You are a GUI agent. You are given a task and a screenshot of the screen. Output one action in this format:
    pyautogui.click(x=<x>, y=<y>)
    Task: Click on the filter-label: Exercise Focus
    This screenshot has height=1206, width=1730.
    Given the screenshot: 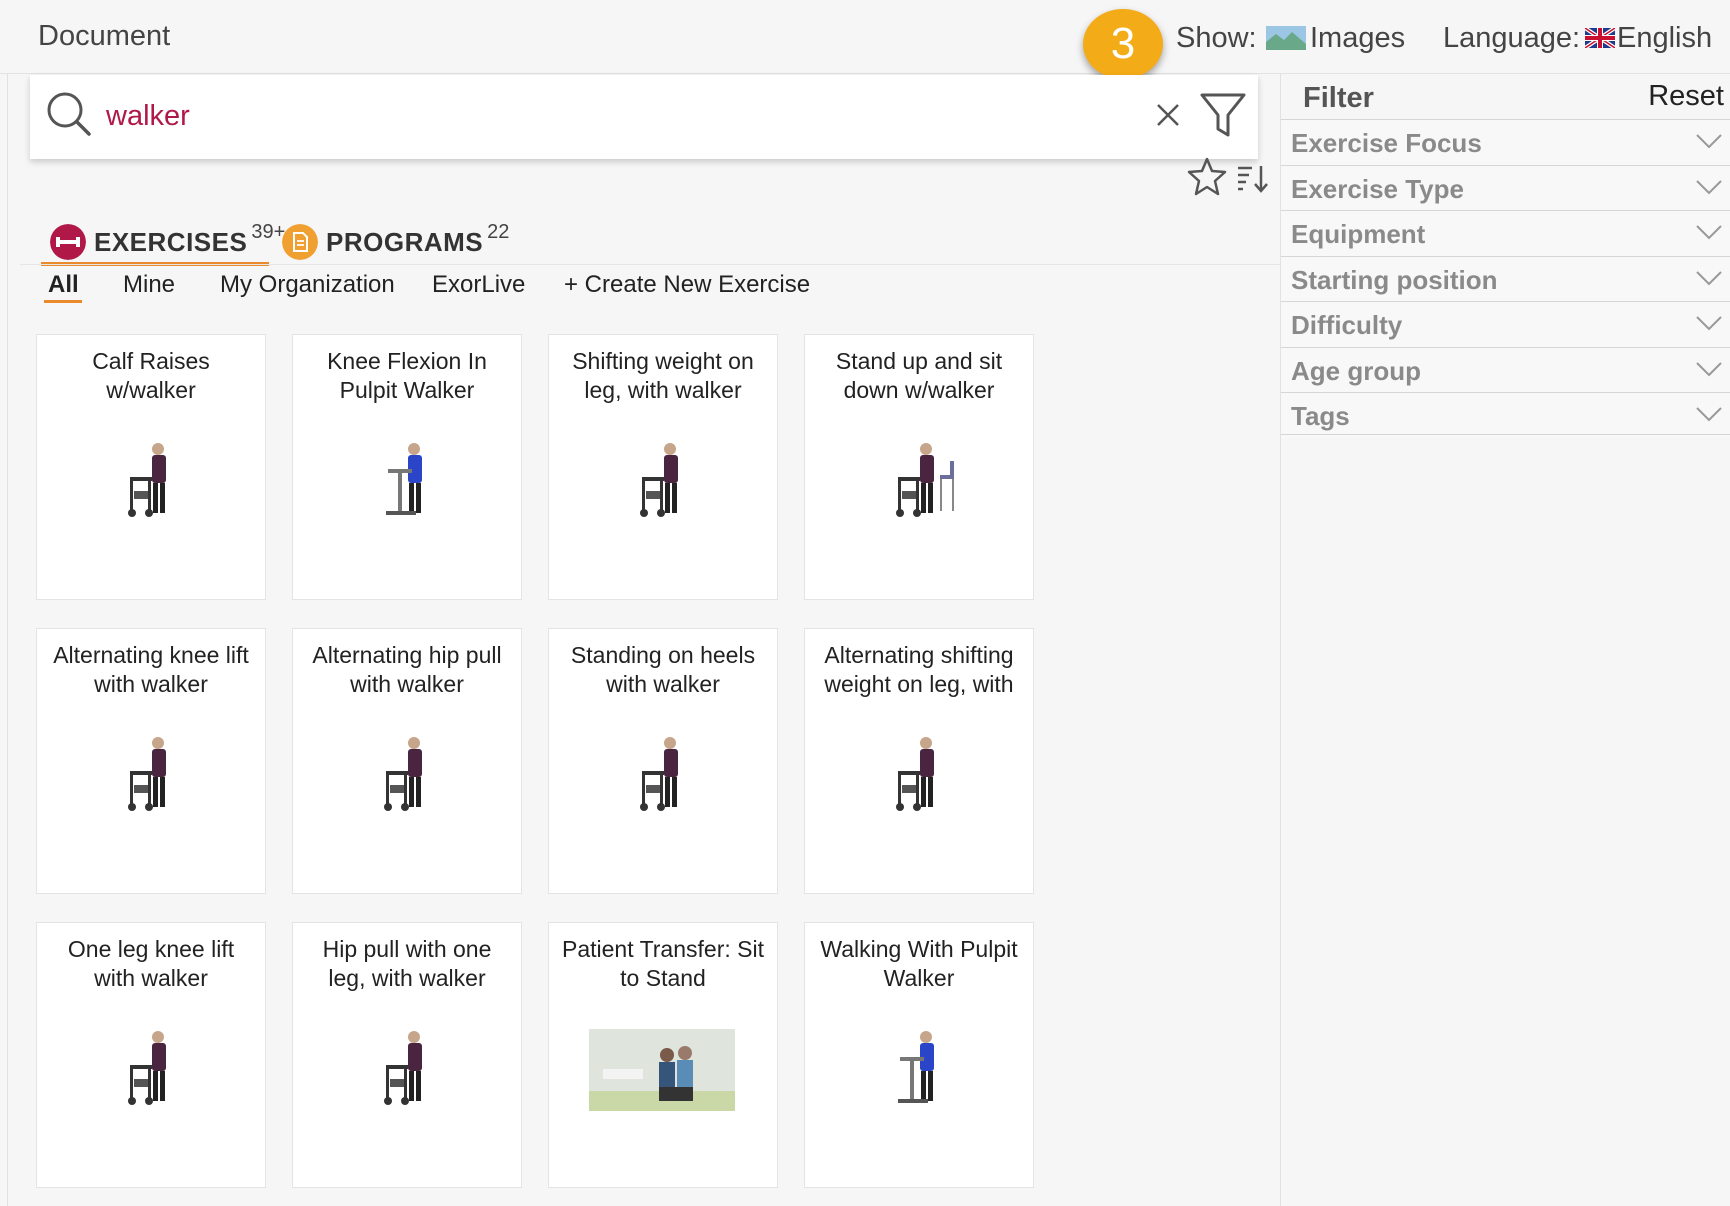 What is the action you would take?
    pyautogui.click(x=1386, y=143)
    